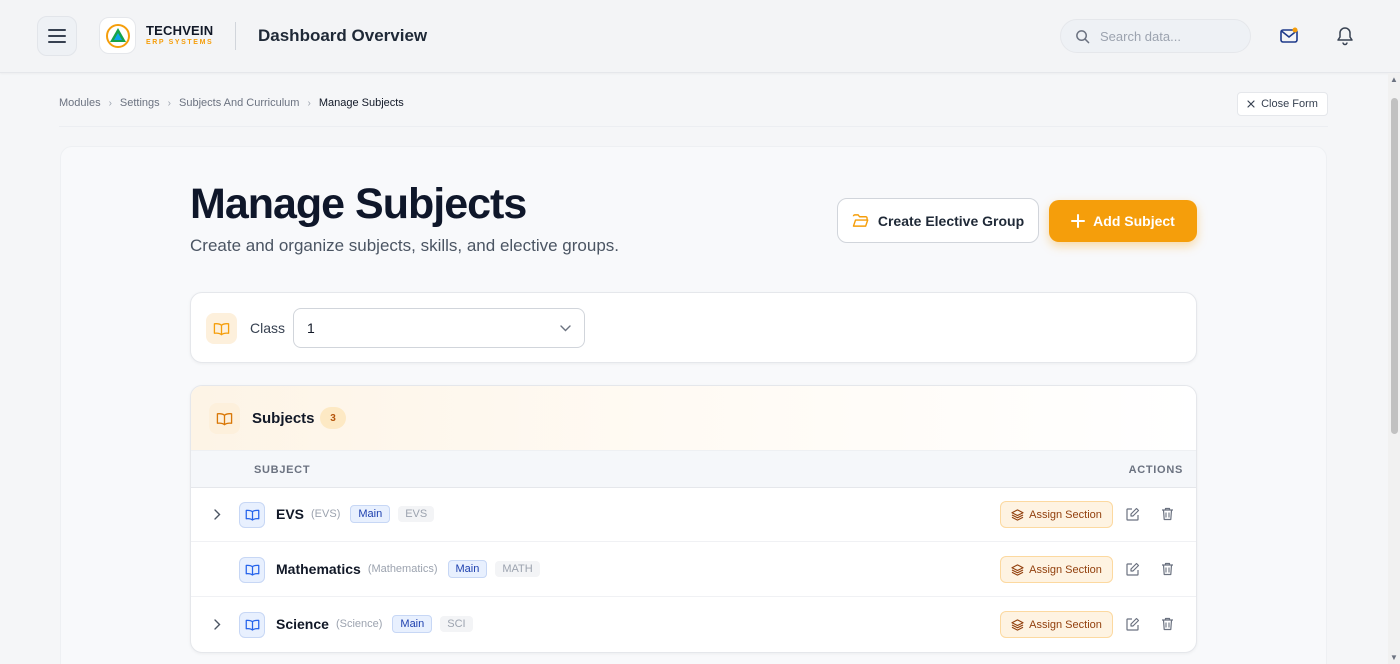 This screenshot has width=1400, height=664. Describe the element at coordinates (302, 624) in the screenshot. I see `subject-name: Science` at that location.